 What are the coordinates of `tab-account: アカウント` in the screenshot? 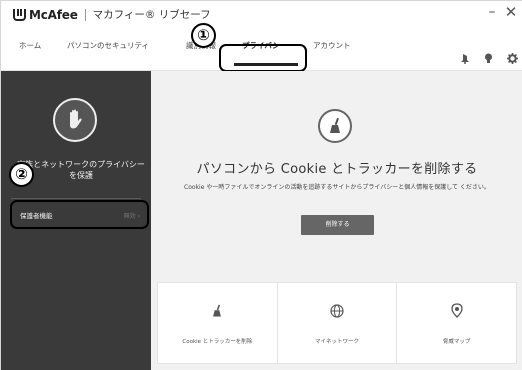 It's located at (332, 45).